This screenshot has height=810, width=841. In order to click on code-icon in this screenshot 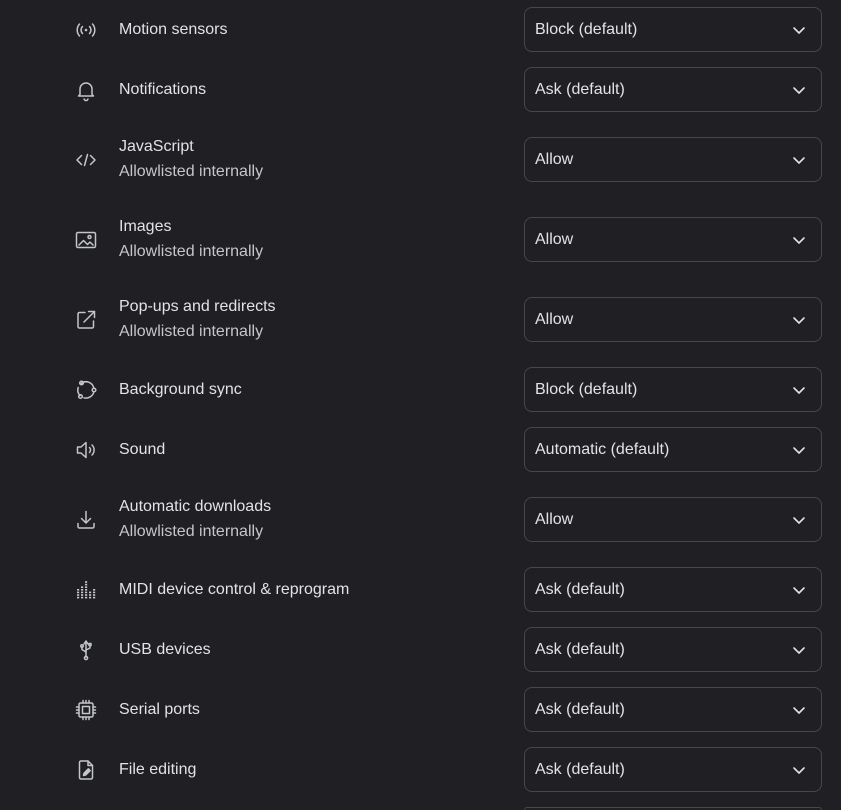, I will do `click(86, 160)`.